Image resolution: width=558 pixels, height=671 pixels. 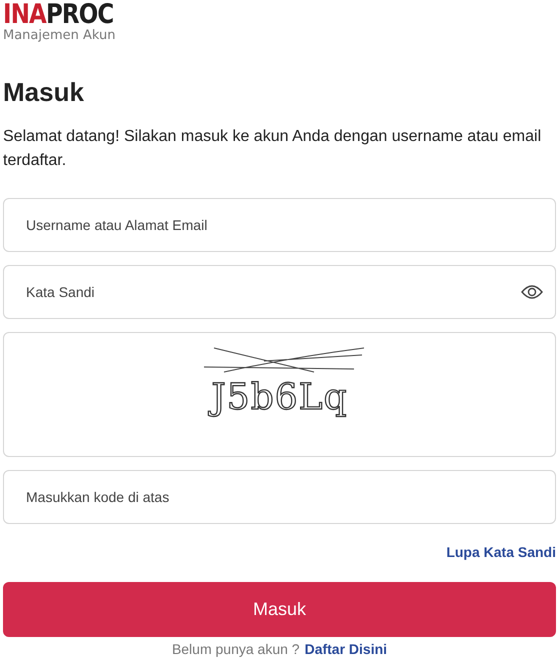 What do you see at coordinates (236, 649) in the screenshot?
I see `register-prompt: Belum punya akun ?` at bounding box center [236, 649].